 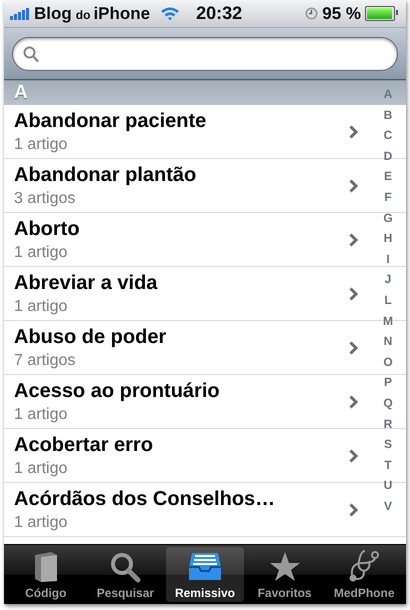 What do you see at coordinates (46, 574) in the screenshot?
I see `tab-button: Código` at bounding box center [46, 574].